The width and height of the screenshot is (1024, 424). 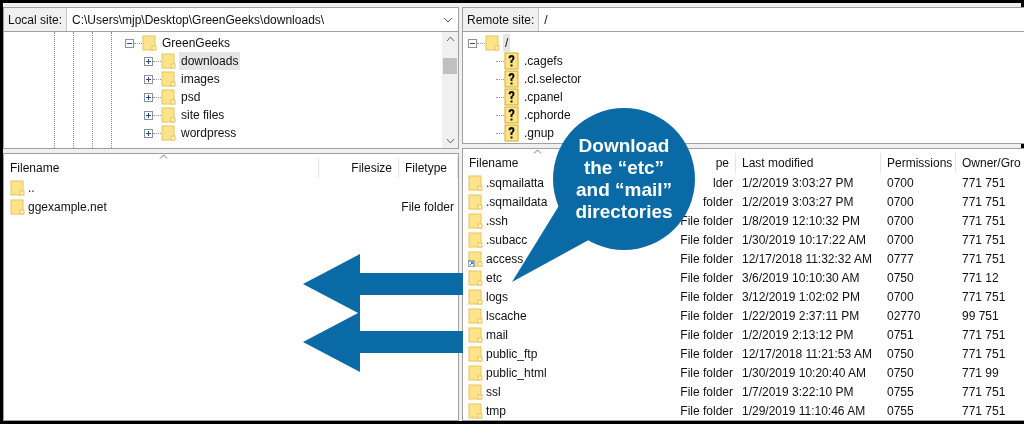 What do you see at coordinates (450, 90) in the screenshot?
I see `scrollbar` at bounding box center [450, 90].